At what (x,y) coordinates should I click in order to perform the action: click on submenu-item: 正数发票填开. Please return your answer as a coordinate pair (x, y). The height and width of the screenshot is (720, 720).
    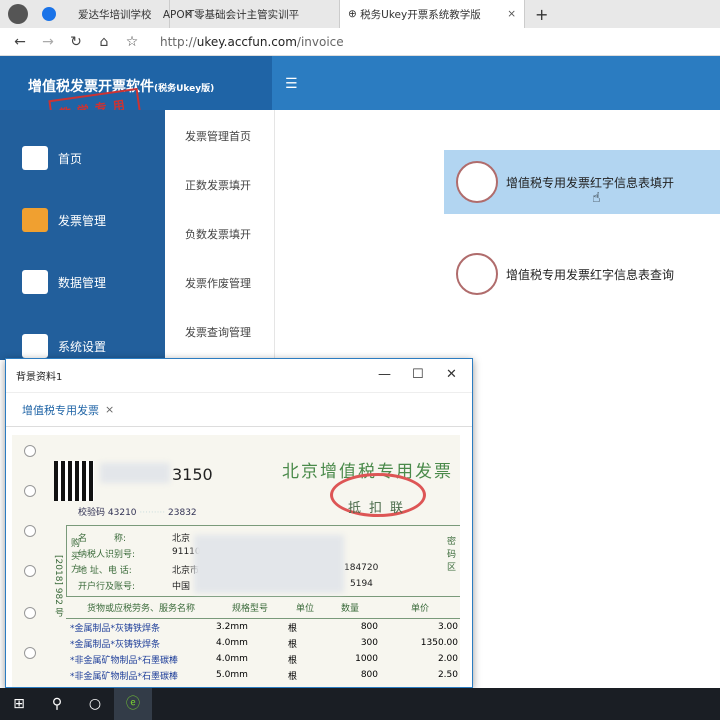
    Looking at the image, I should click on (218, 185).